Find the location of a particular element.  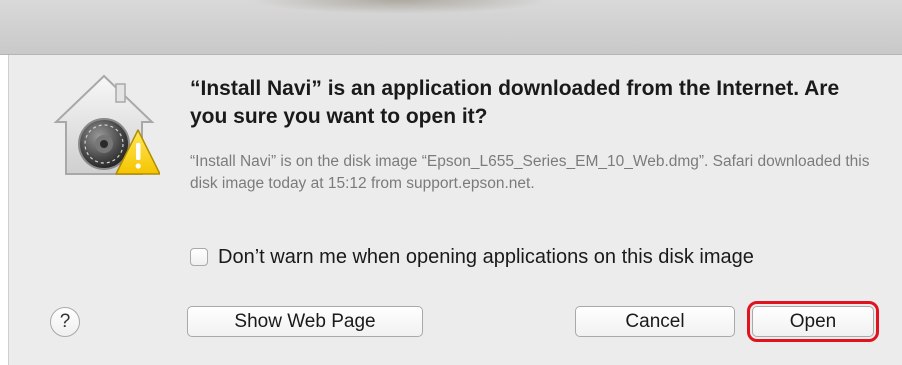

titlebar-shadow is located at coordinates (400, 7).